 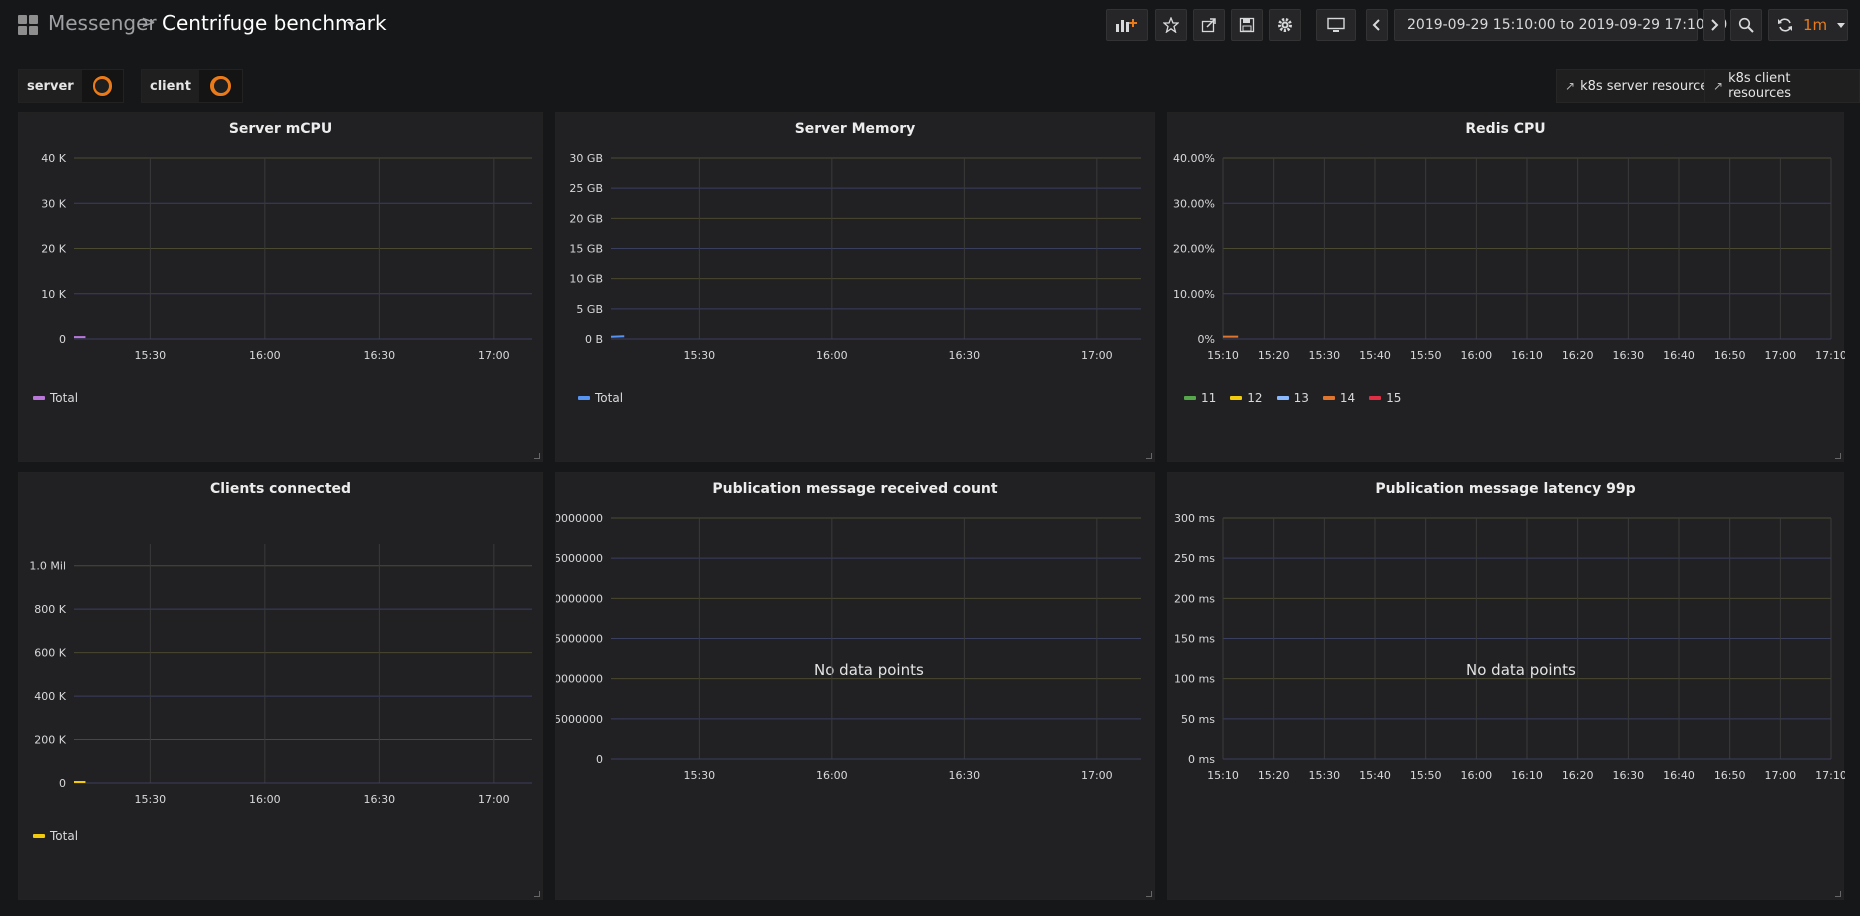 I want to click on y-tick-label: 100 ms, so click(x=1194, y=679).